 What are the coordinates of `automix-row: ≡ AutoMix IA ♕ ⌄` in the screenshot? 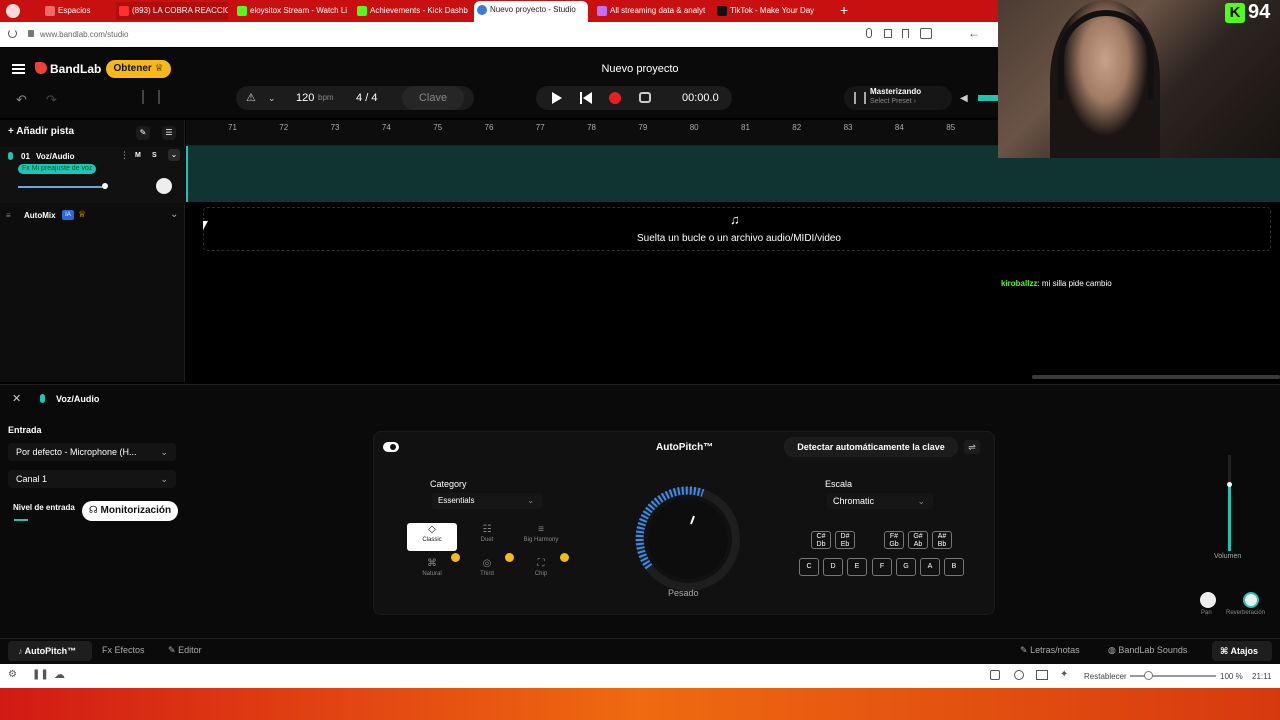 It's located at (92, 216).